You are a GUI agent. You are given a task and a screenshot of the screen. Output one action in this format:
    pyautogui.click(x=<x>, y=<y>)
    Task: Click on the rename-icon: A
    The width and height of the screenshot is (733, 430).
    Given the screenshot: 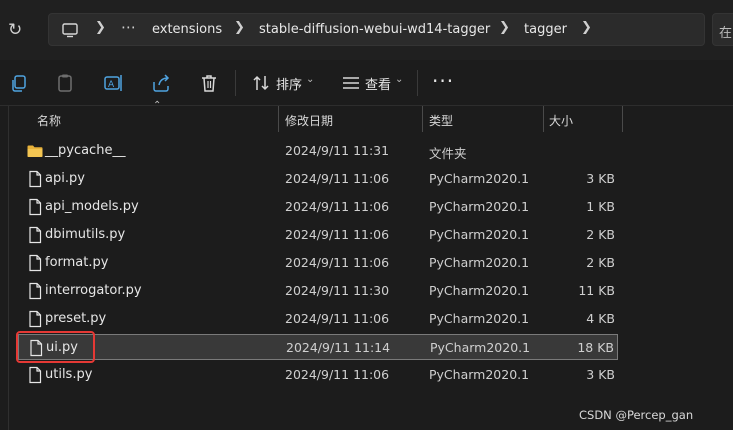 What is the action you would take?
    pyautogui.click(x=113, y=83)
    